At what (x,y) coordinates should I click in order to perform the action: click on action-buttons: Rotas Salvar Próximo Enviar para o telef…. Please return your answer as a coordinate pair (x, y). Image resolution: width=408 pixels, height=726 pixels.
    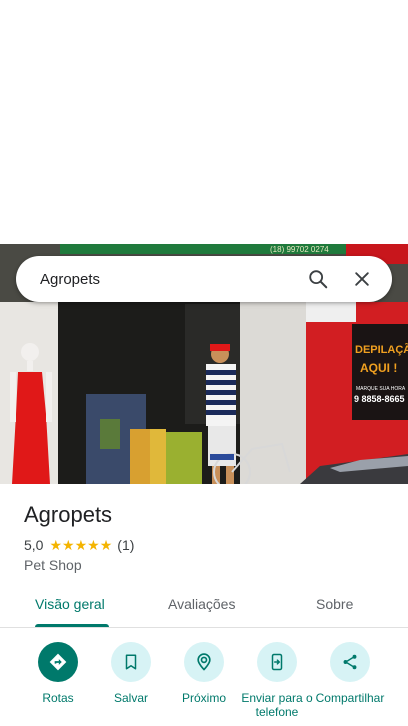
    Looking at the image, I should click on (204, 684).